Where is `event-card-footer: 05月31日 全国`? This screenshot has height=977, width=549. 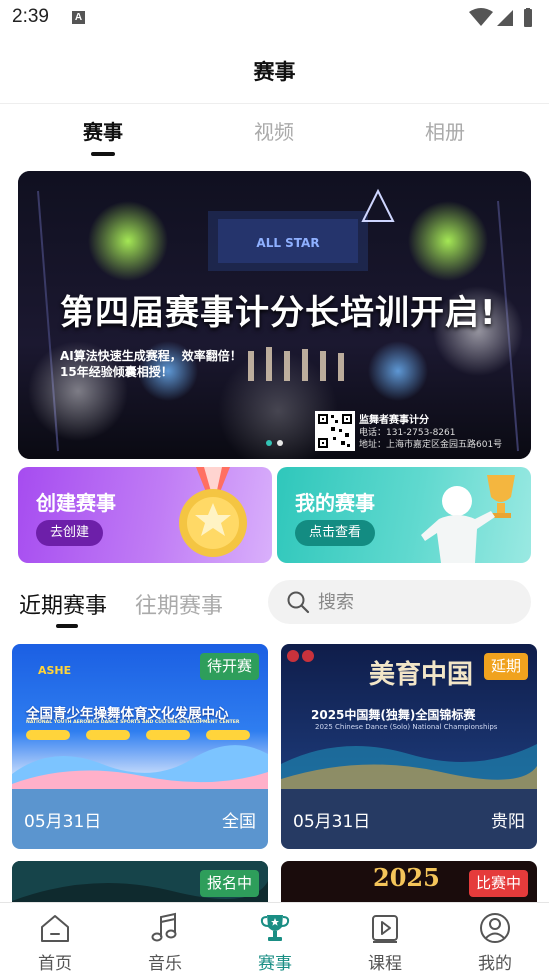
event-card-footer: 05月31日 全国 is located at coordinates (140, 819).